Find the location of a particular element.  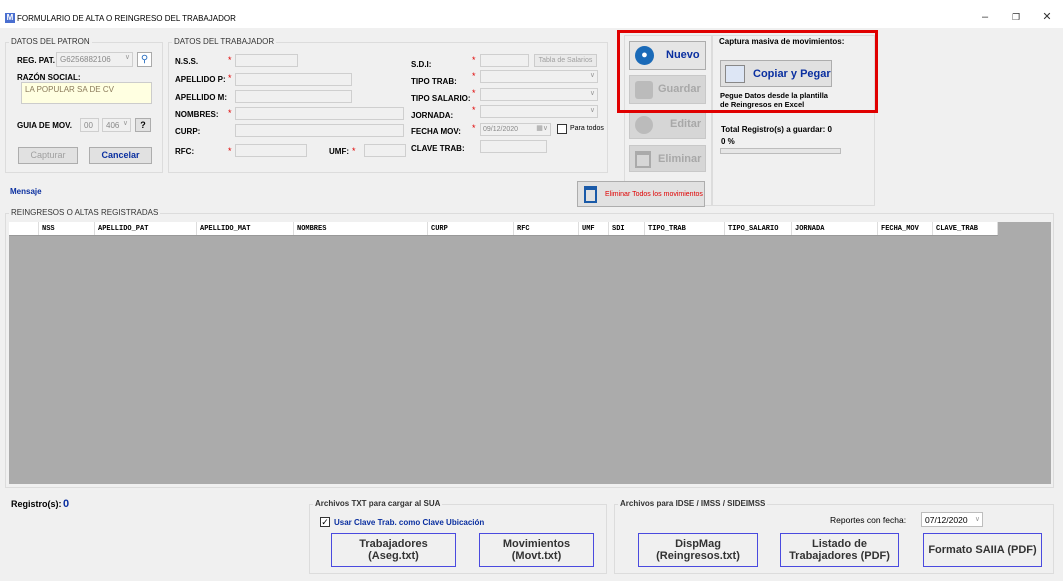

column-header: APELLIDO_MAT is located at coordinates (245, 228).